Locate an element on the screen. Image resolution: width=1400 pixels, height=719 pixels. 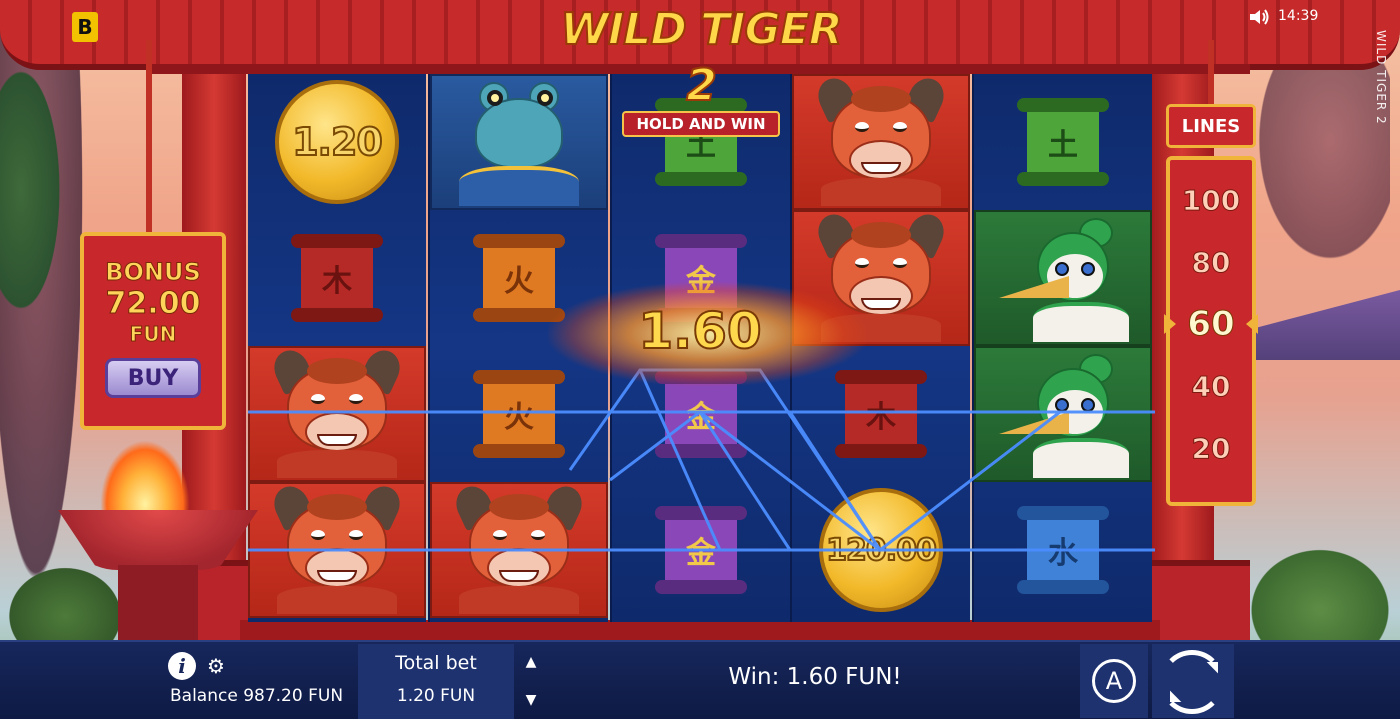
total-bet-box: Total bet 1.20 FUN is located at coordinates (436, 681).